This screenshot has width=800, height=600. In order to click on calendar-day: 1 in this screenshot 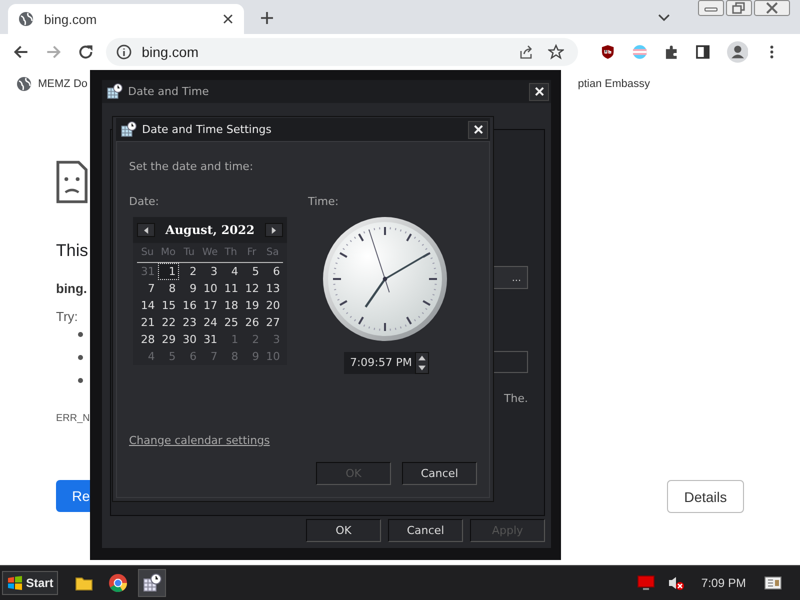, I will do `click(168, 271)`.